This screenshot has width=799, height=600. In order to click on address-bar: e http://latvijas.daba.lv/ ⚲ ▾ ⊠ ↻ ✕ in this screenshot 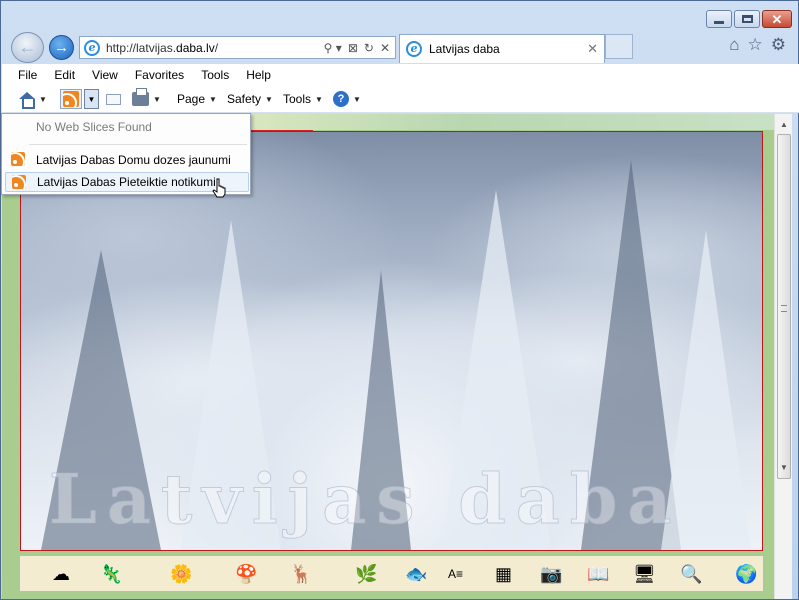, I will do `click(237, 47)`.